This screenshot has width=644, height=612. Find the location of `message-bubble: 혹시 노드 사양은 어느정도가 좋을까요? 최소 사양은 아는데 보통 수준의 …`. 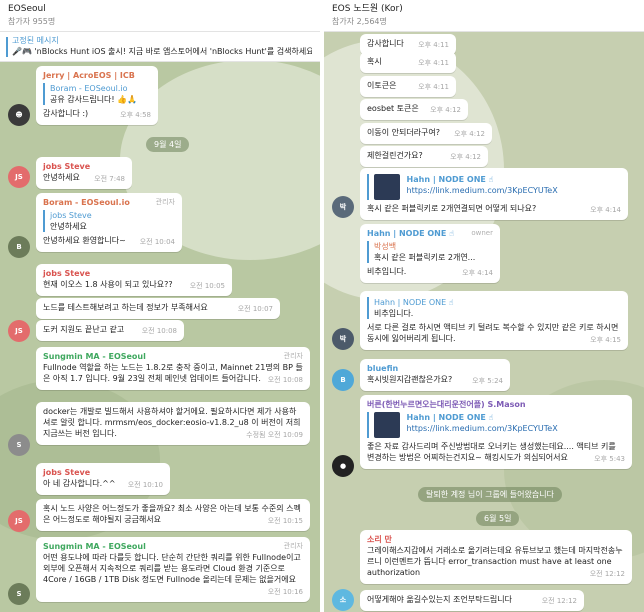

message-bubble: 혹시 노드 사양은 어느정도가 좋을까요? 최소 사양은 아는데 보통 수준의 … is located at coordinates (173, 515).